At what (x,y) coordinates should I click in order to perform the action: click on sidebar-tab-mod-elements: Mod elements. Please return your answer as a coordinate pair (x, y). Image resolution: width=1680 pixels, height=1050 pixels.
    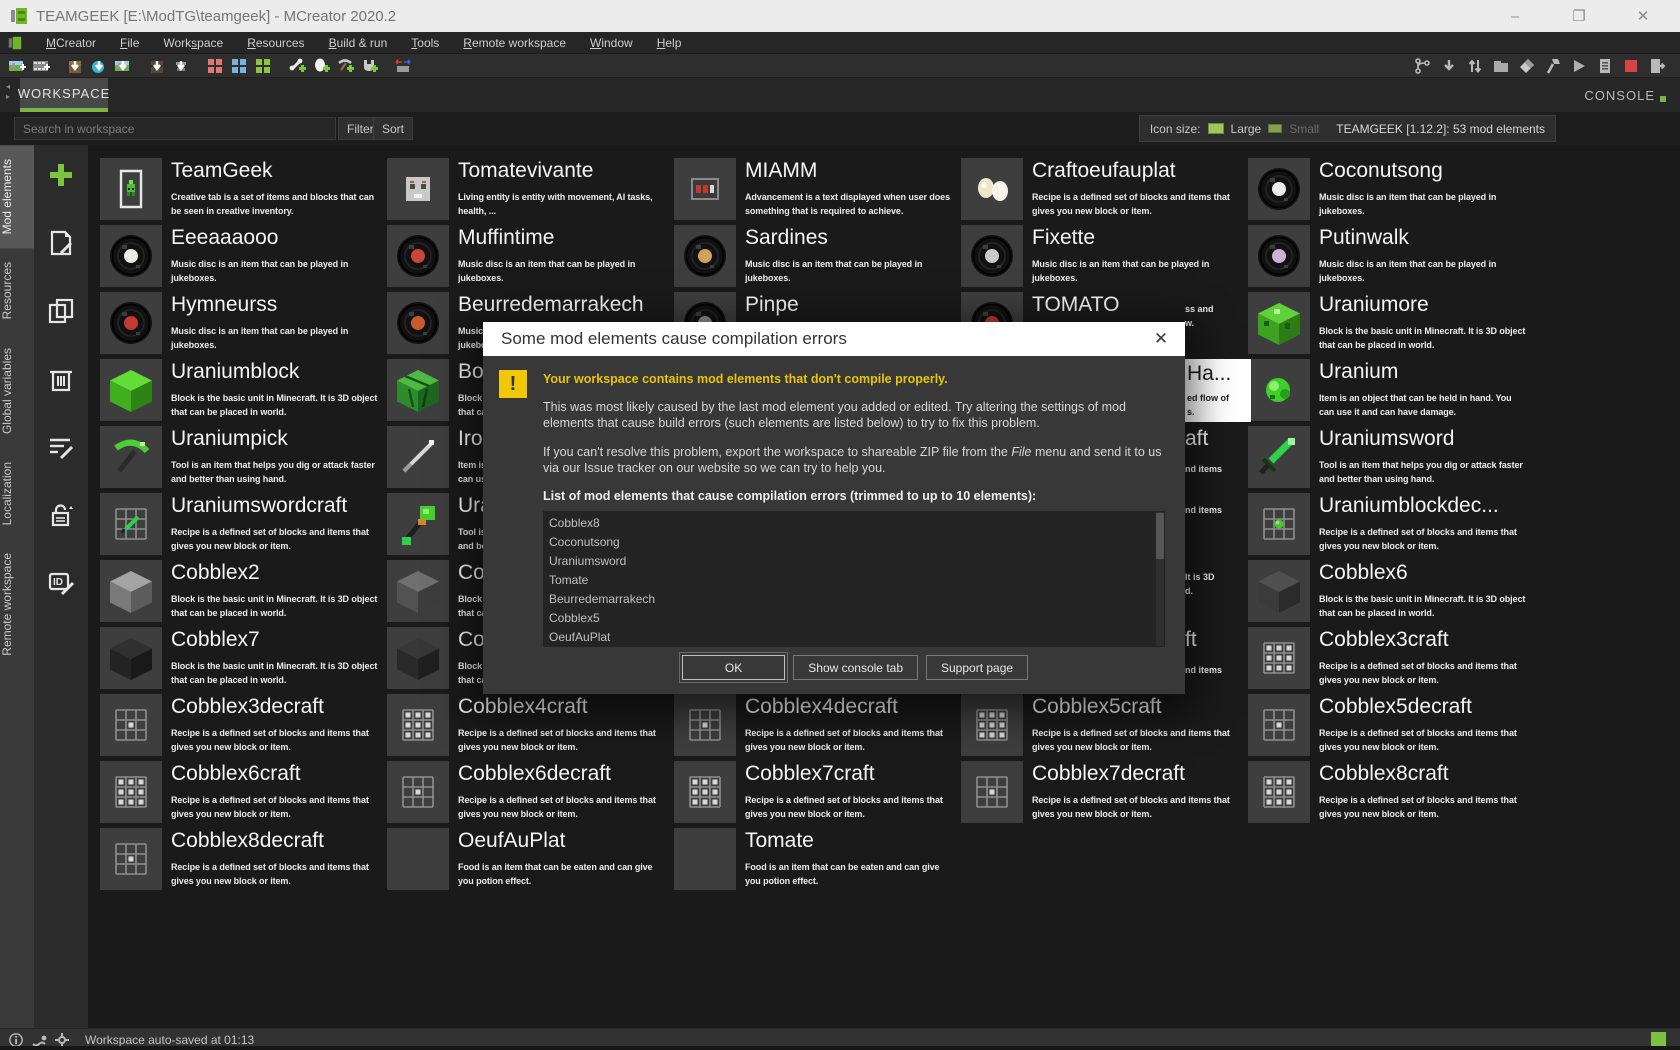
    Looking at the image, I should click on (17, 197).